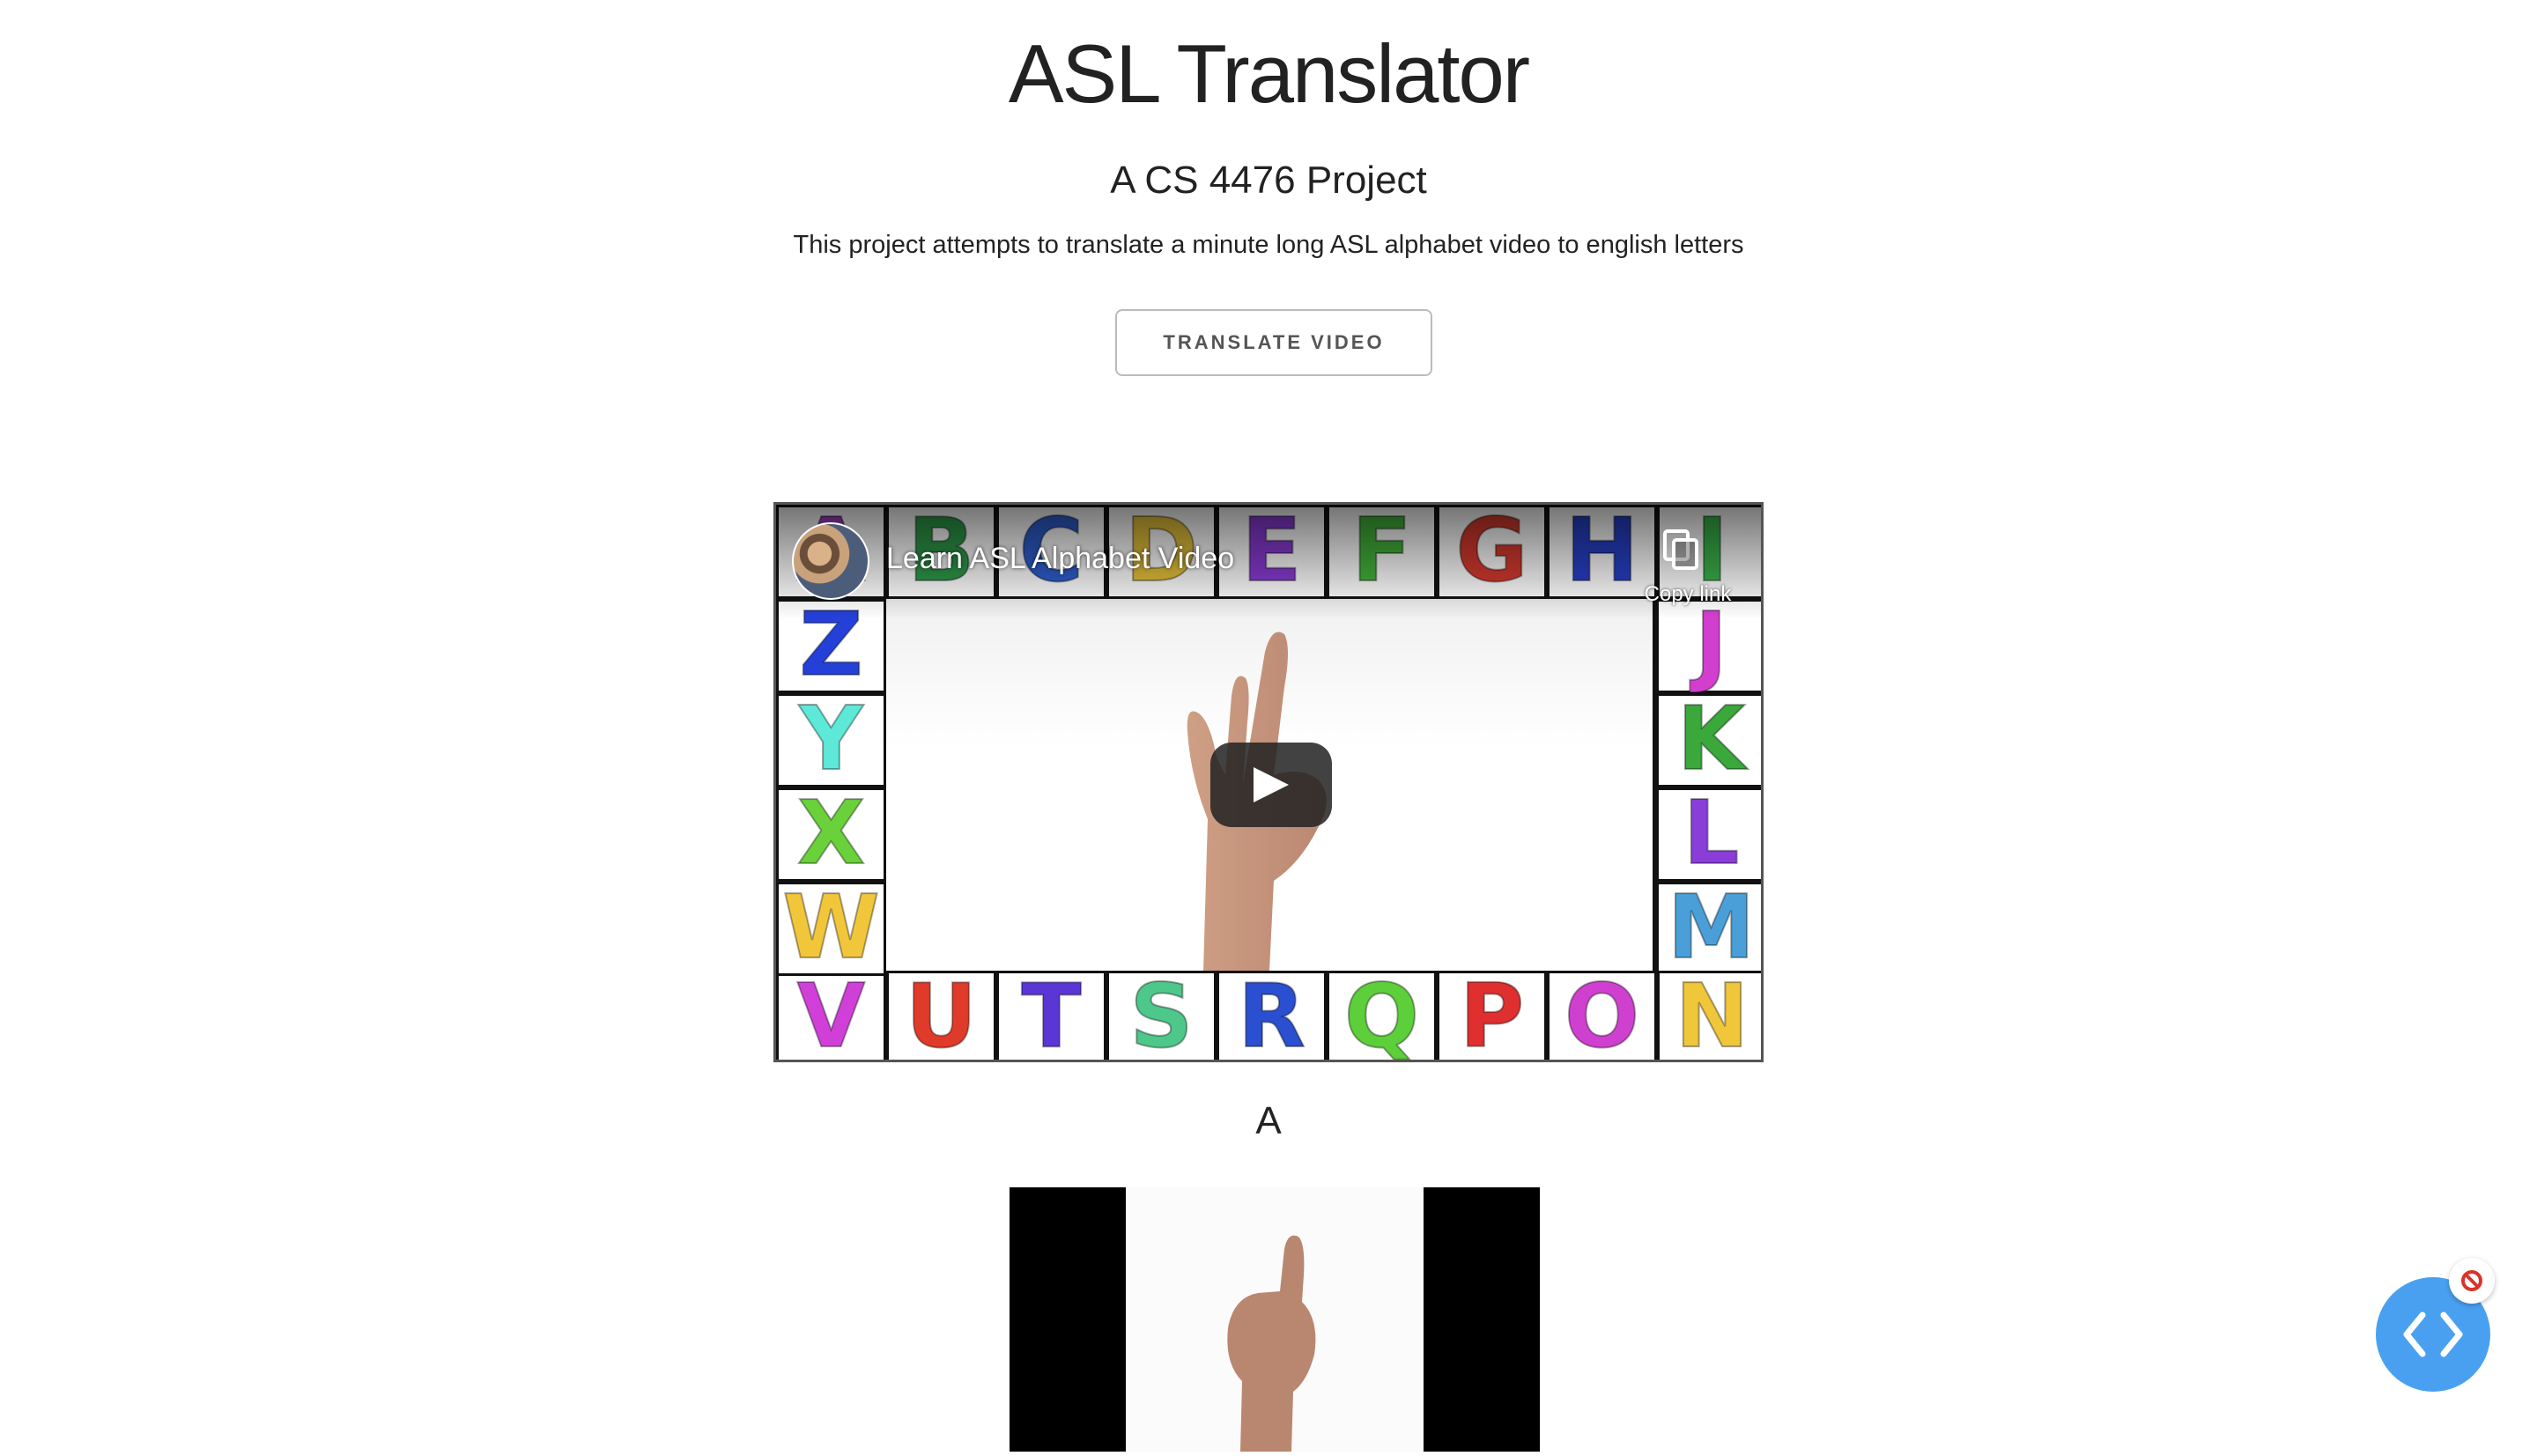  I want to click on alphabet-letter: T, so click(1051, 1013).